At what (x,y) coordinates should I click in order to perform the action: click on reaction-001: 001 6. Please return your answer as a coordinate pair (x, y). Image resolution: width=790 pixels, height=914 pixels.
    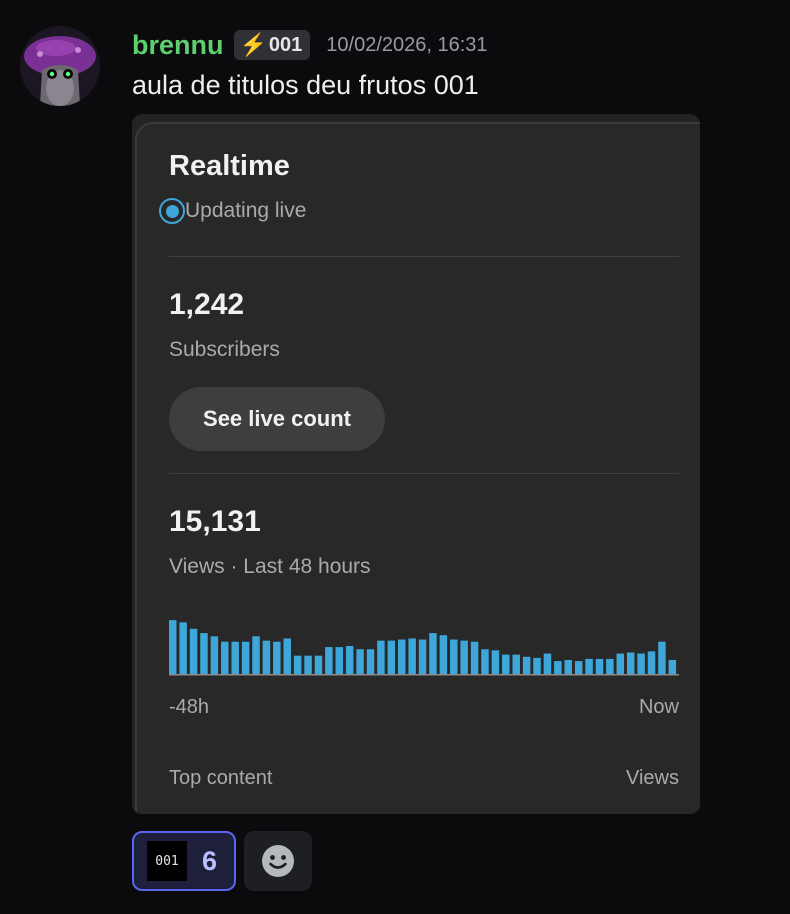
    Looking at the image, I should click on (184, 861).